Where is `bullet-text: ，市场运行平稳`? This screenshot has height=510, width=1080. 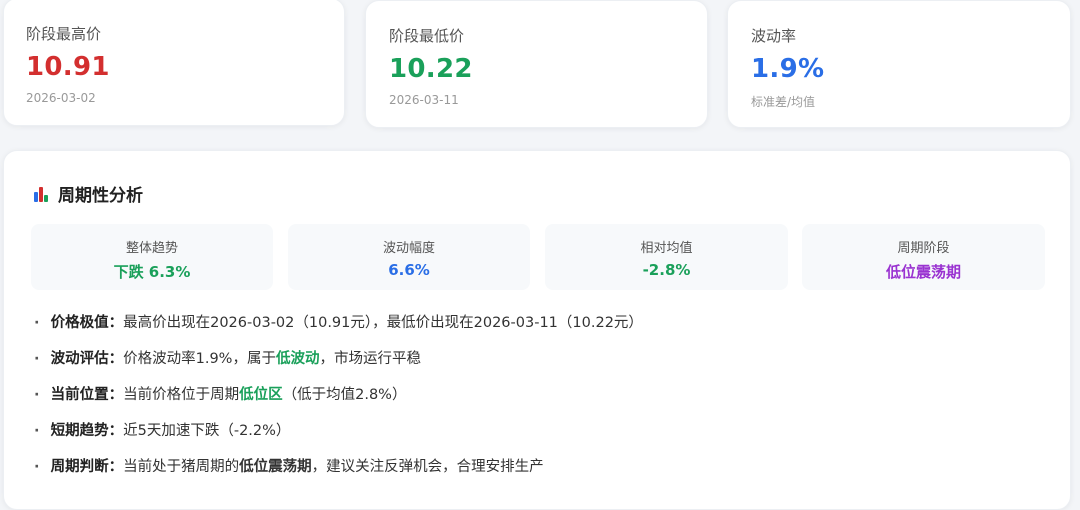
bullet-text: ，市场运行平稳 is located at coordinates (370, 359).